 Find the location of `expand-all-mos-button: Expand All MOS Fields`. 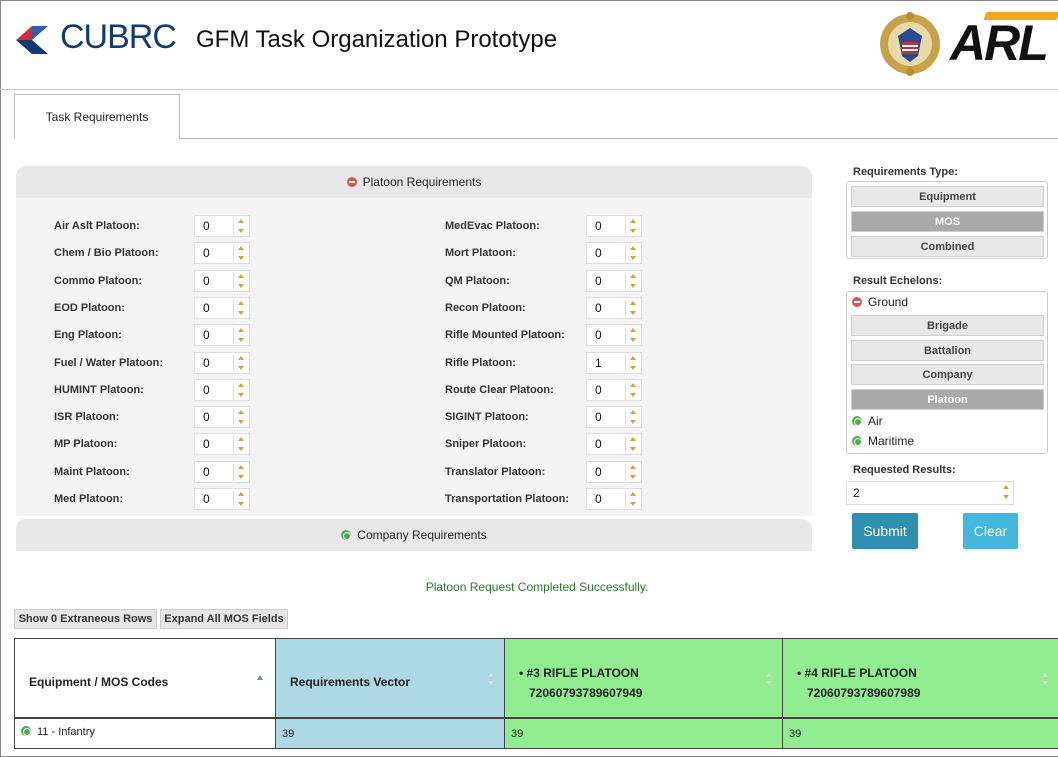

expand-all-mos-button: Expand All MOS Fields is located at coordinates (224, 619).